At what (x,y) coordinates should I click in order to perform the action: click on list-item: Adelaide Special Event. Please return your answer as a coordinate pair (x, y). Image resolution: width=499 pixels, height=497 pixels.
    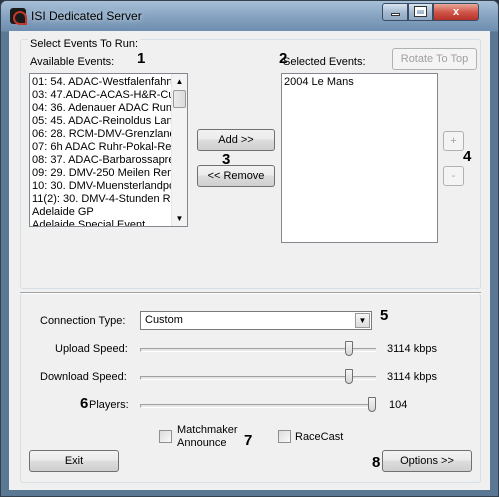
    Looking at the image, I should click on (101, 222).